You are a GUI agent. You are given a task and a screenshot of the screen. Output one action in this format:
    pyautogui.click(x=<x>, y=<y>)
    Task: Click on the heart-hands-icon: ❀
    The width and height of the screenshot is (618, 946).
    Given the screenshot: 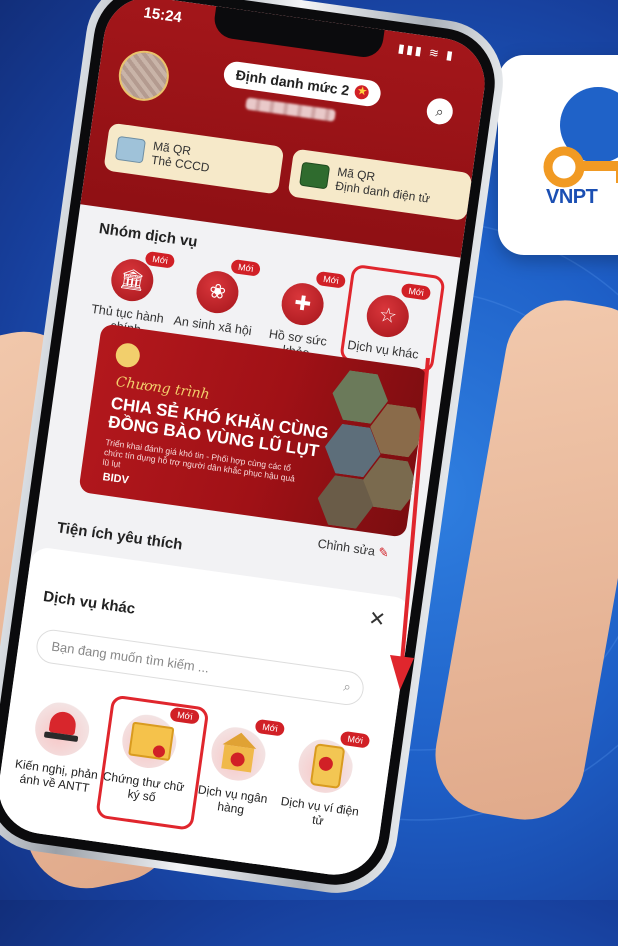 What is the action you would take?
    pyautogui.click(x=217, y=292)
    